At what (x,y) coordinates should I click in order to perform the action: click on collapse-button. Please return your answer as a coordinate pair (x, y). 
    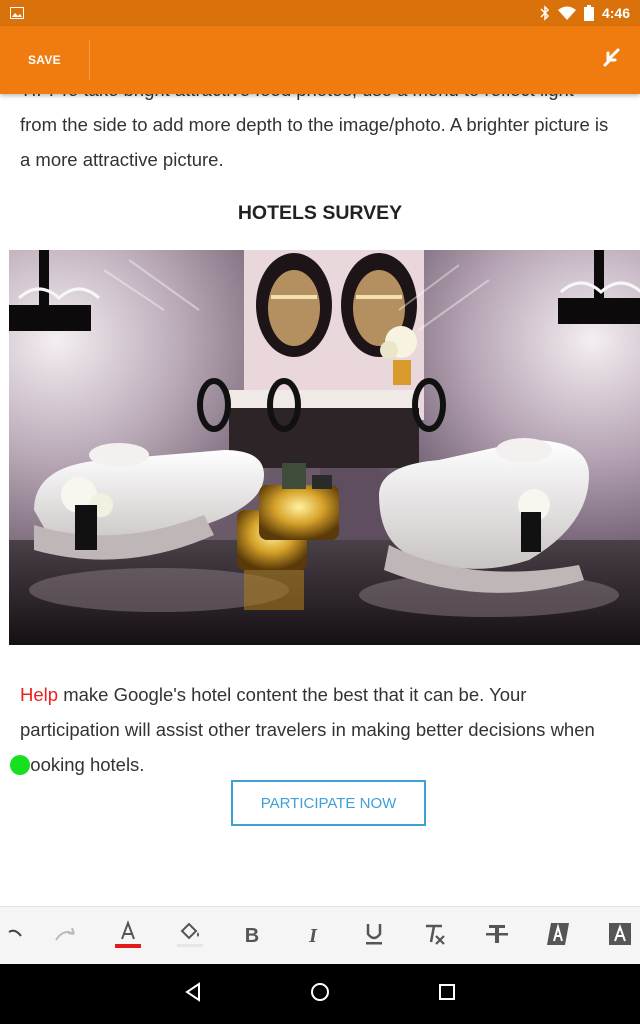
    Looking at the image, I should click on (612, 60).